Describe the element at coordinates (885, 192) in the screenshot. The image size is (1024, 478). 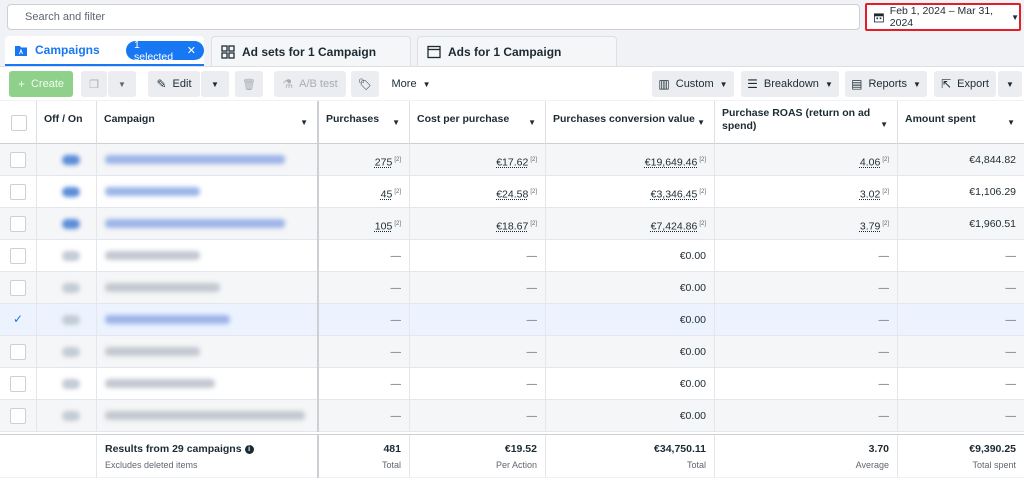
I see `footnote-marker: [2]` at that location.